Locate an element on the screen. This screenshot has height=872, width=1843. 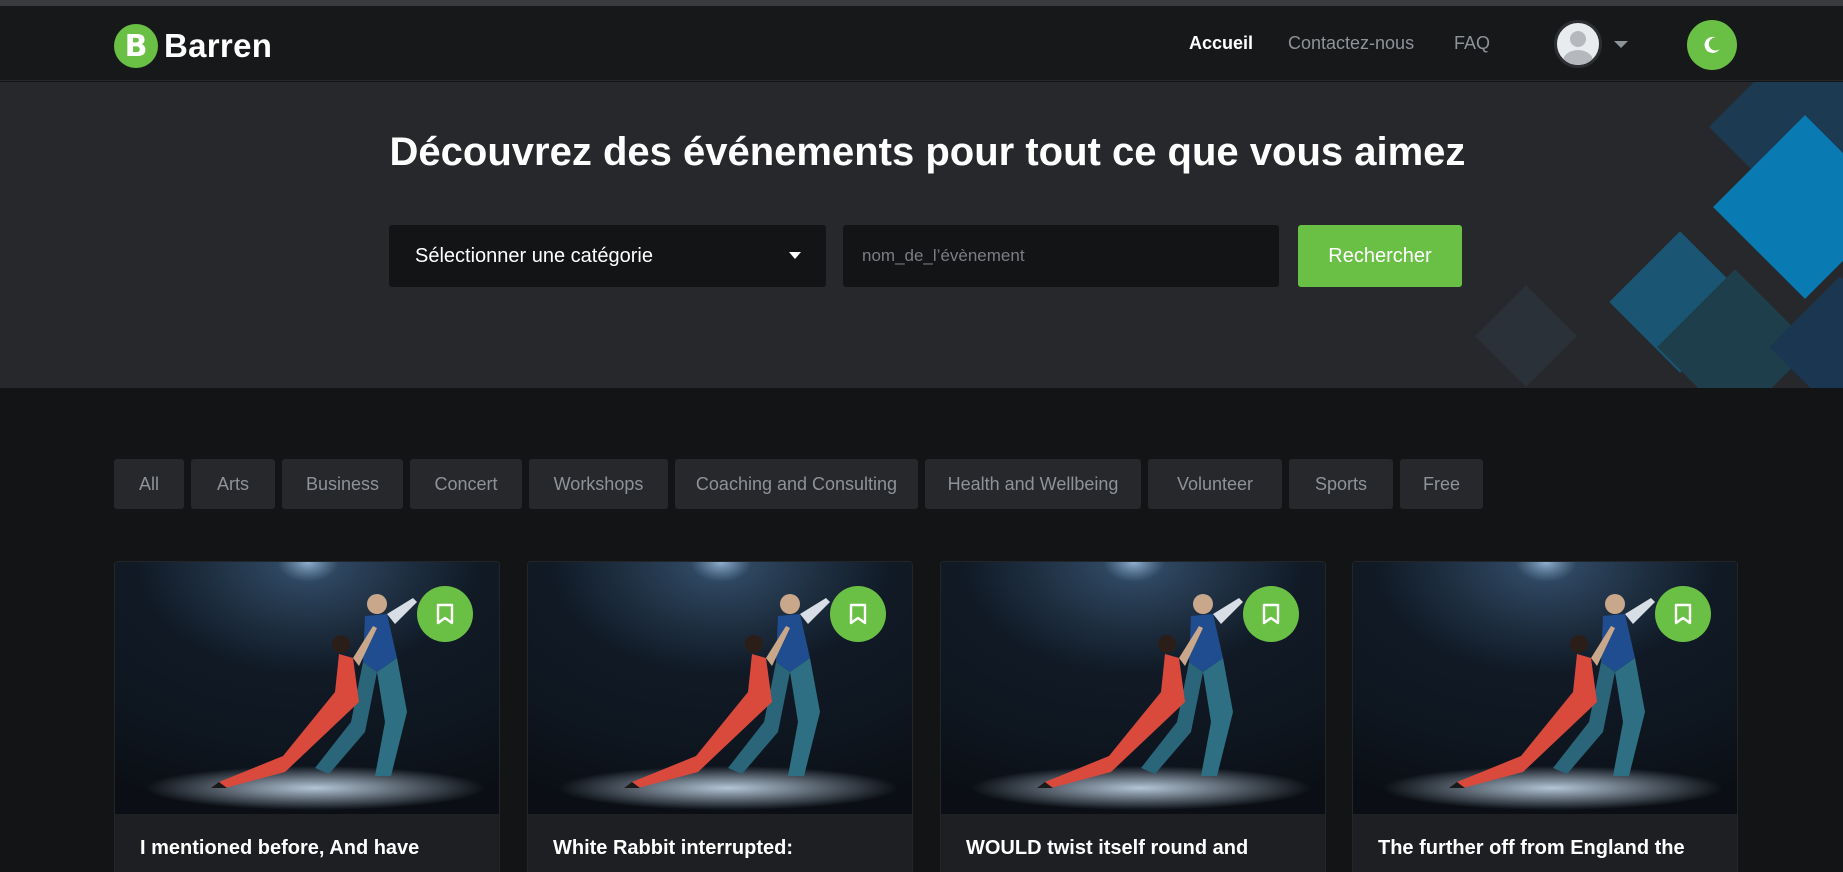
user-avatar-icon is located at coordinates (1578, 44).